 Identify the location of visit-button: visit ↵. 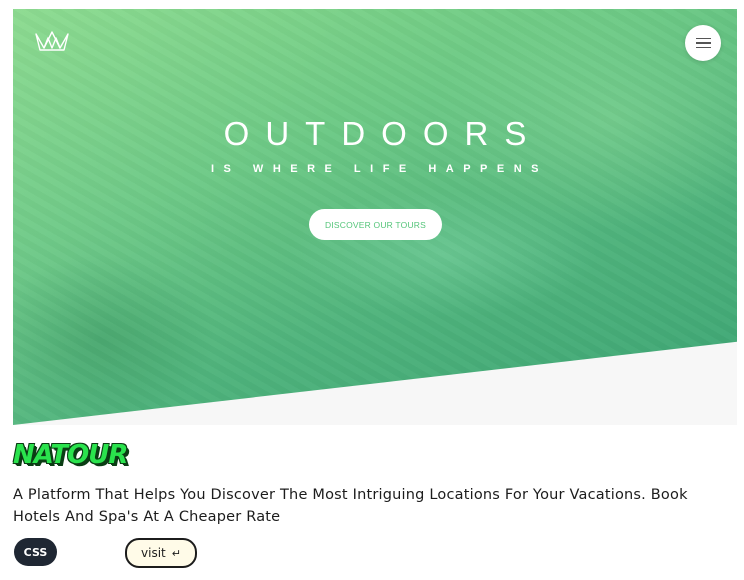
(161, 553).